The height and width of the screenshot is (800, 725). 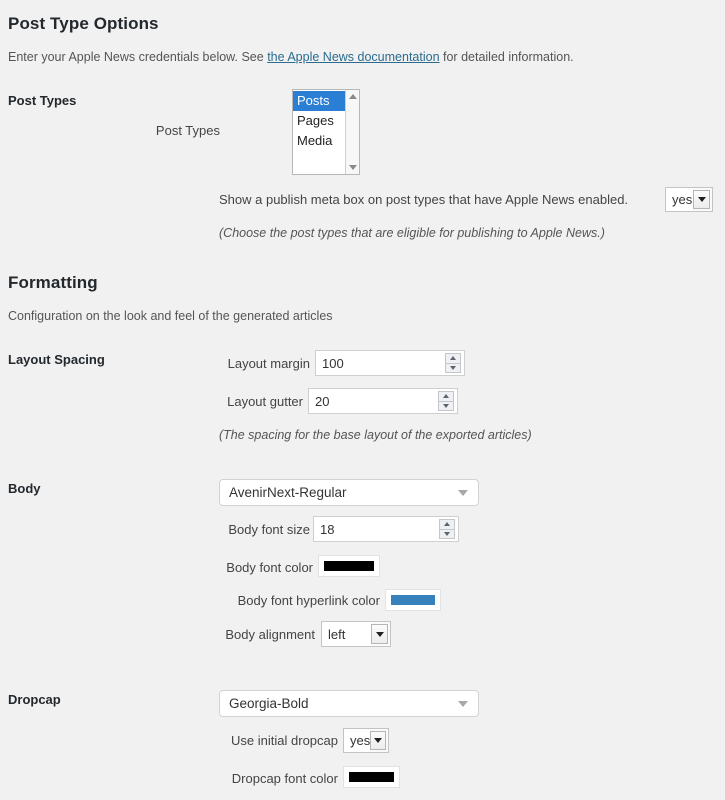 I want to click on formatting-heading: Formatting, so click(x=53, y=282).